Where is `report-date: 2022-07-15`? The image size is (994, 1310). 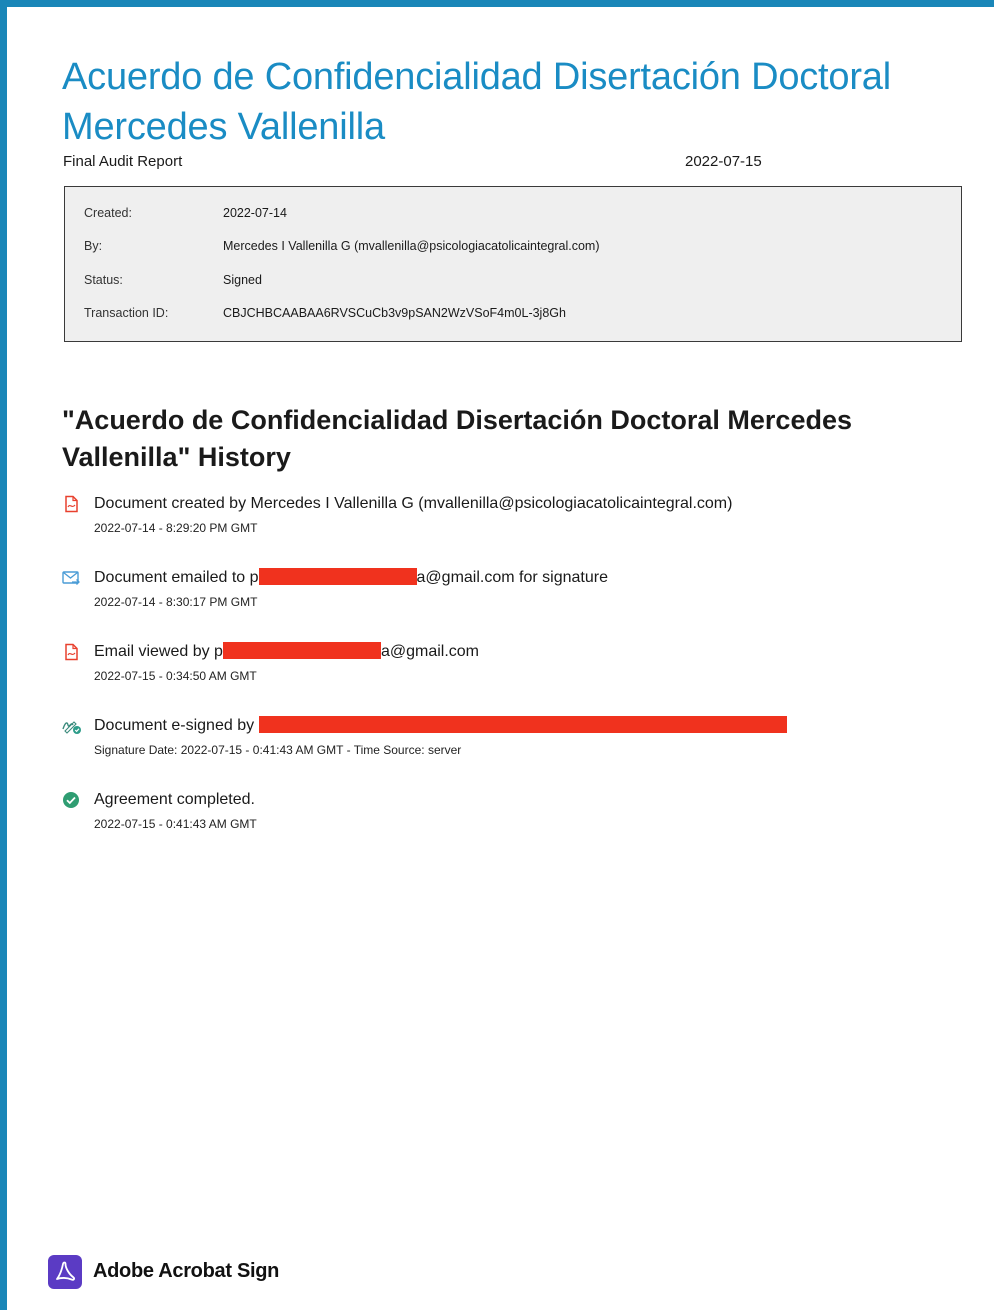
report-date: 2022-07-15 is located at coordinates (723, 161).